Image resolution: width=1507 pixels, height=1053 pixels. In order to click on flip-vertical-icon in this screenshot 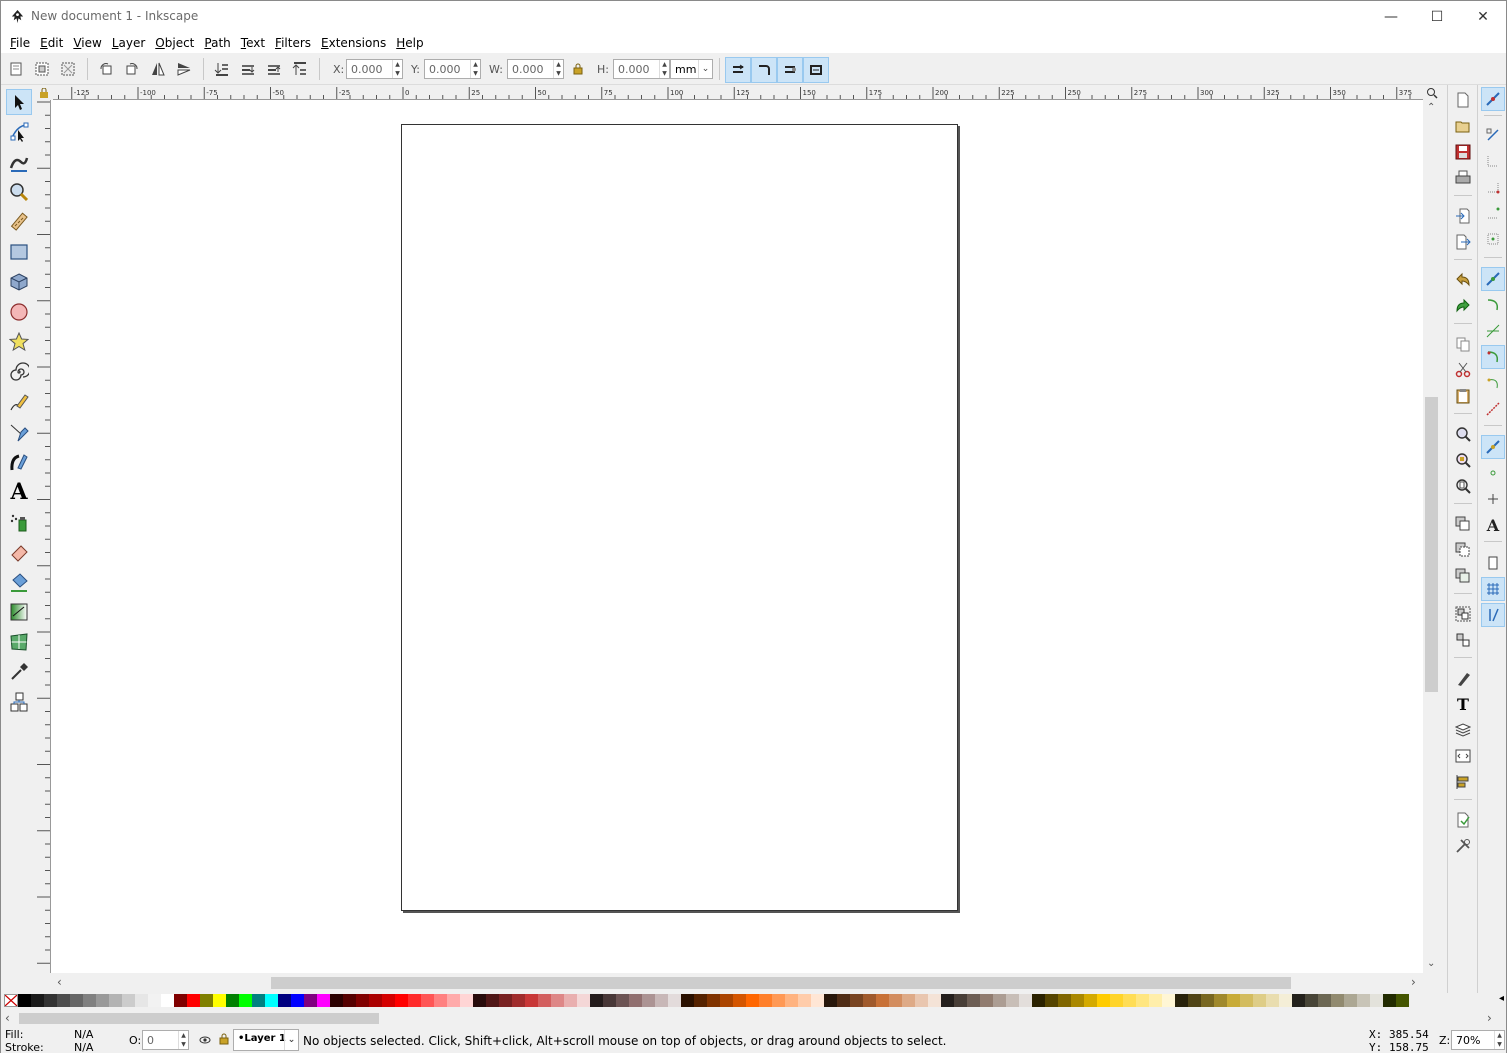, I will do `click(184, 69)`.